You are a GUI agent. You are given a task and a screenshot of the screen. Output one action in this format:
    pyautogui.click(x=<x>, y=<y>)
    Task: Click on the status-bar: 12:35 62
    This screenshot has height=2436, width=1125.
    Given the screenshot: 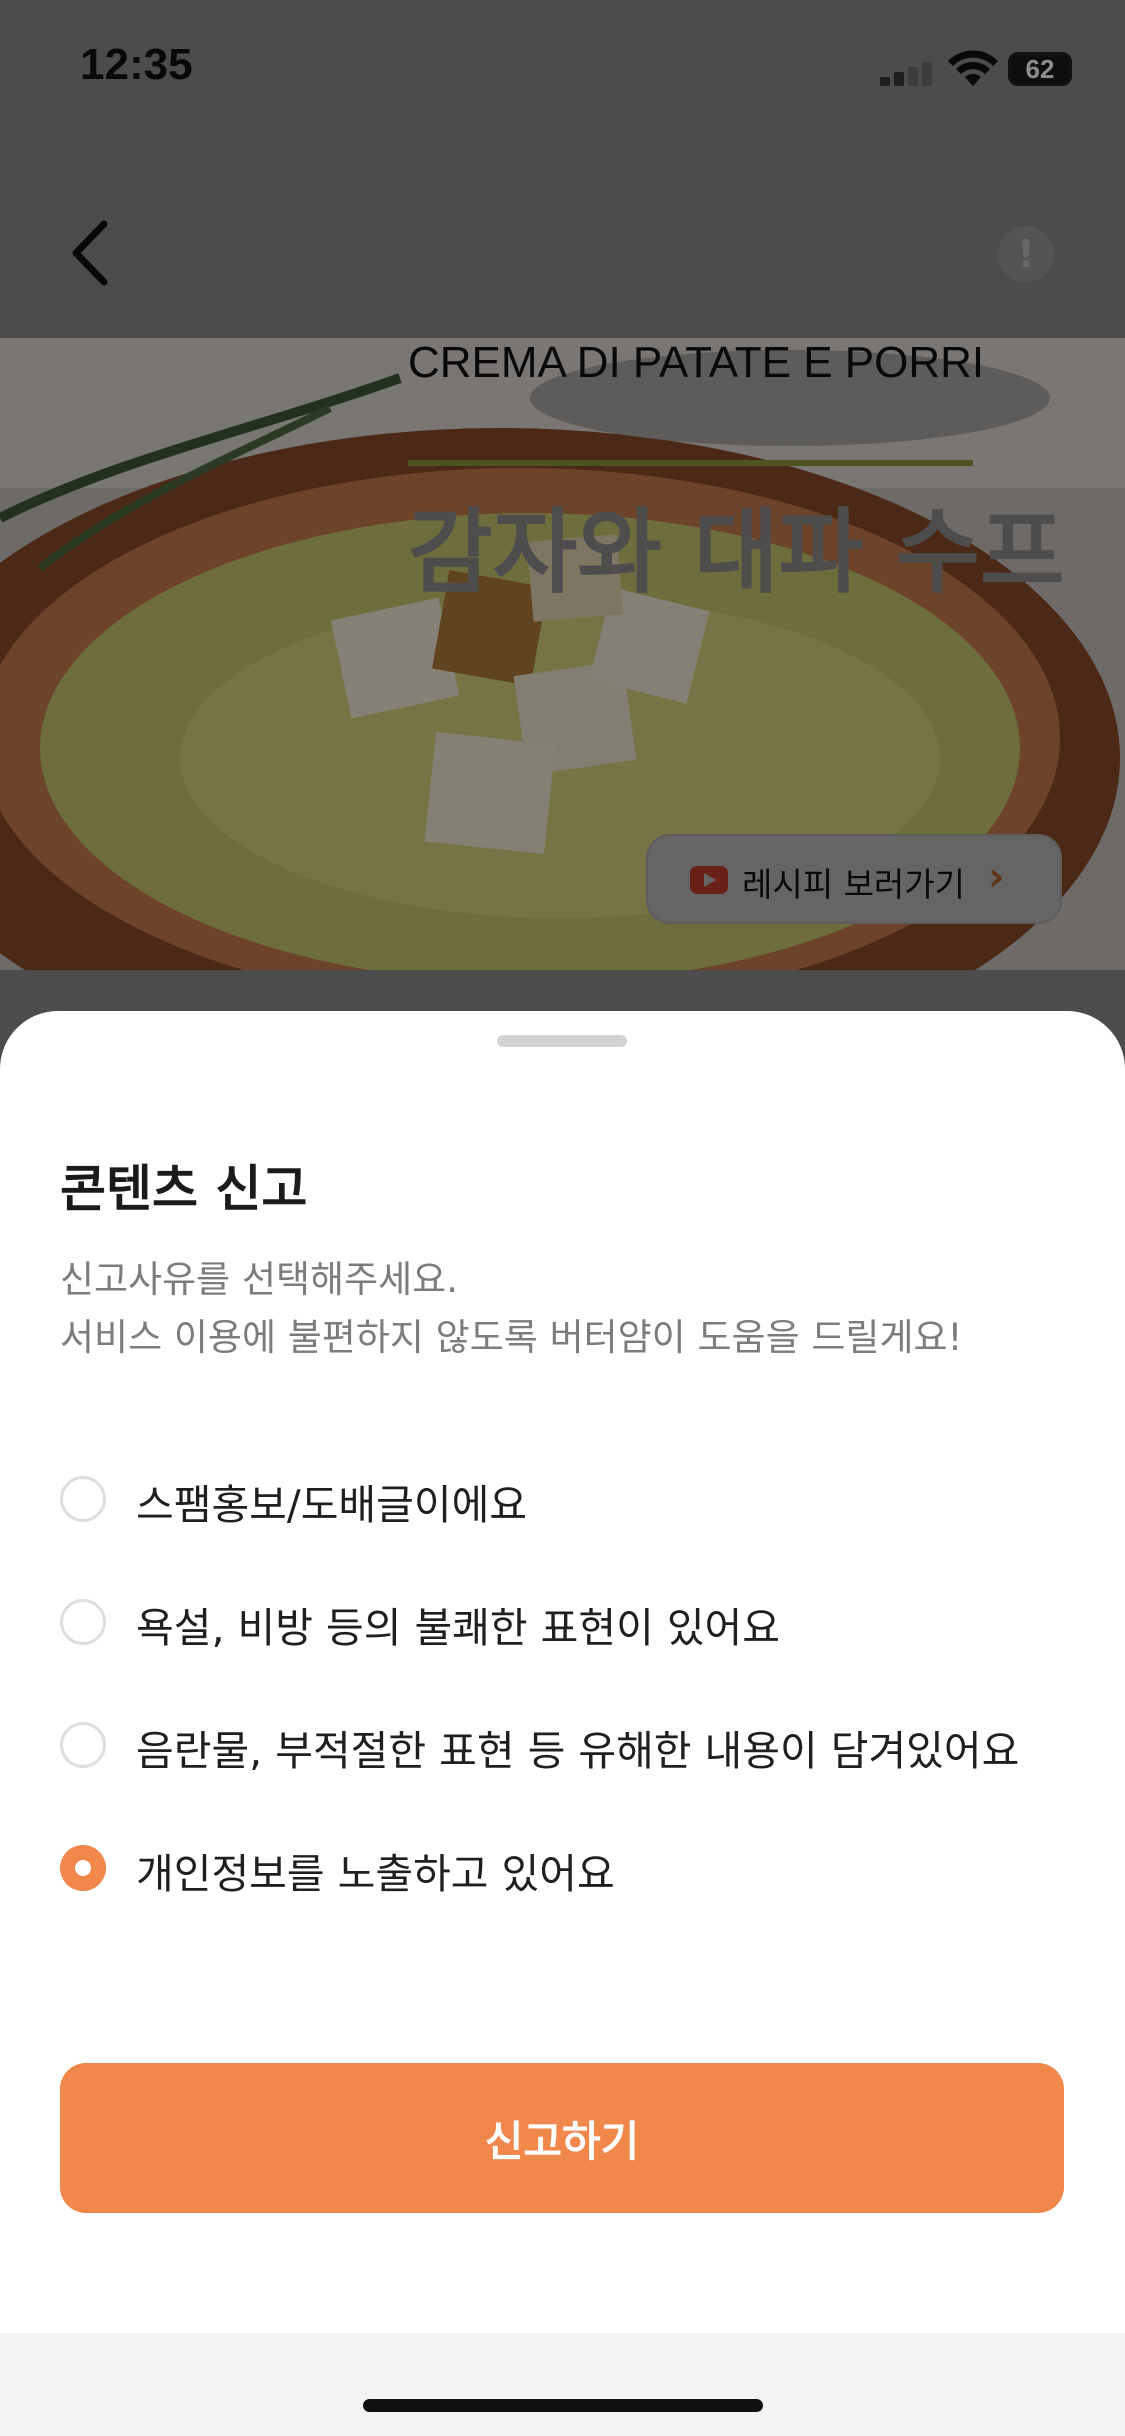 What is the action you would take?
    pyautogui.click(x=562, y=70)
    